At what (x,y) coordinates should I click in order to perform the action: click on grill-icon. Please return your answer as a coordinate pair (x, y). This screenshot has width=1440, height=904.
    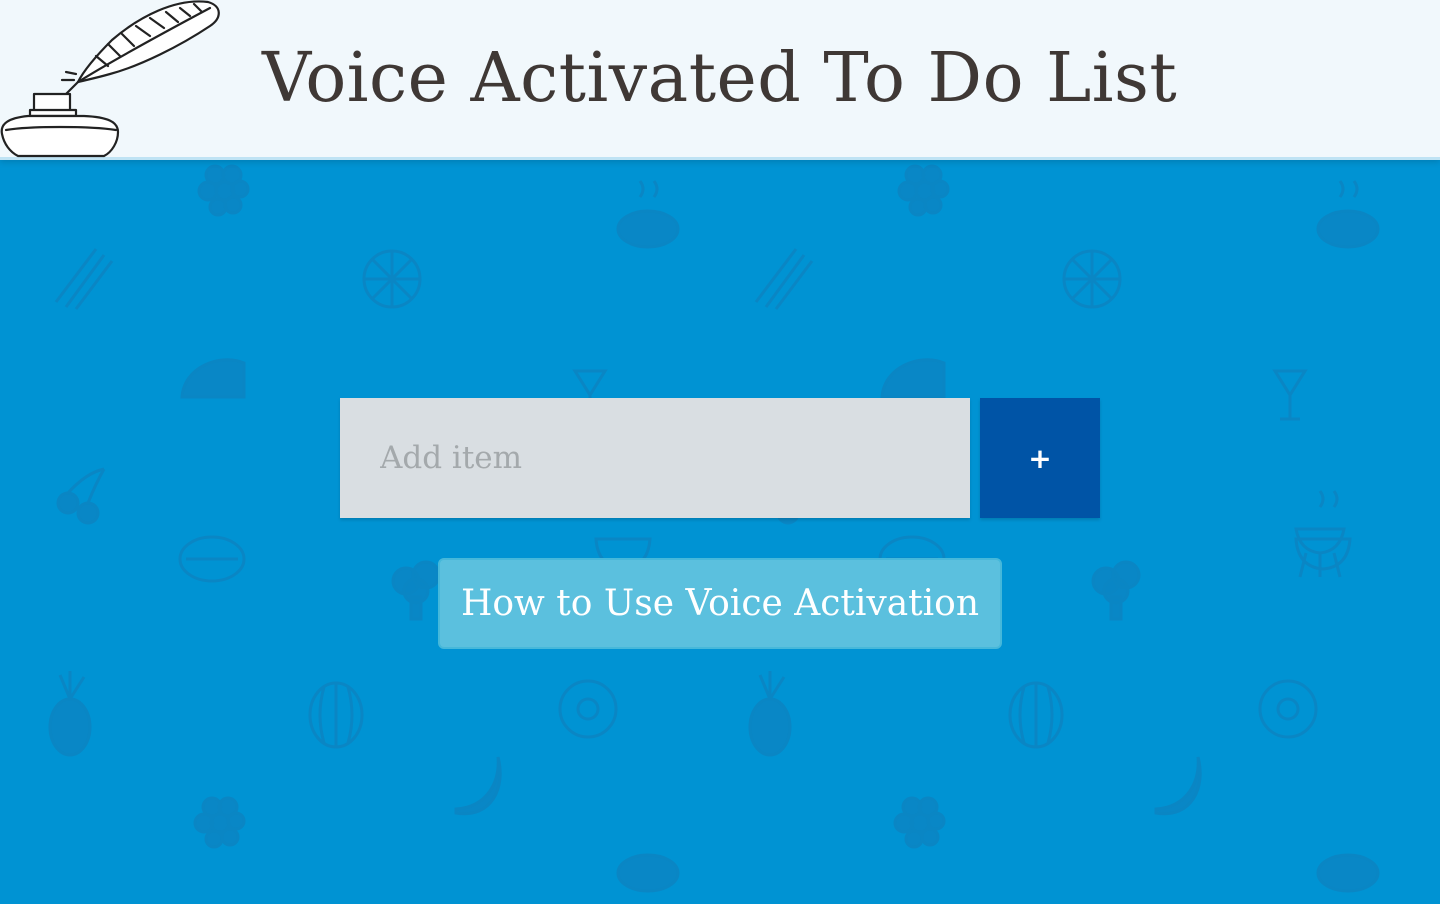
    Looking at the image, I should click on (1320, 534).